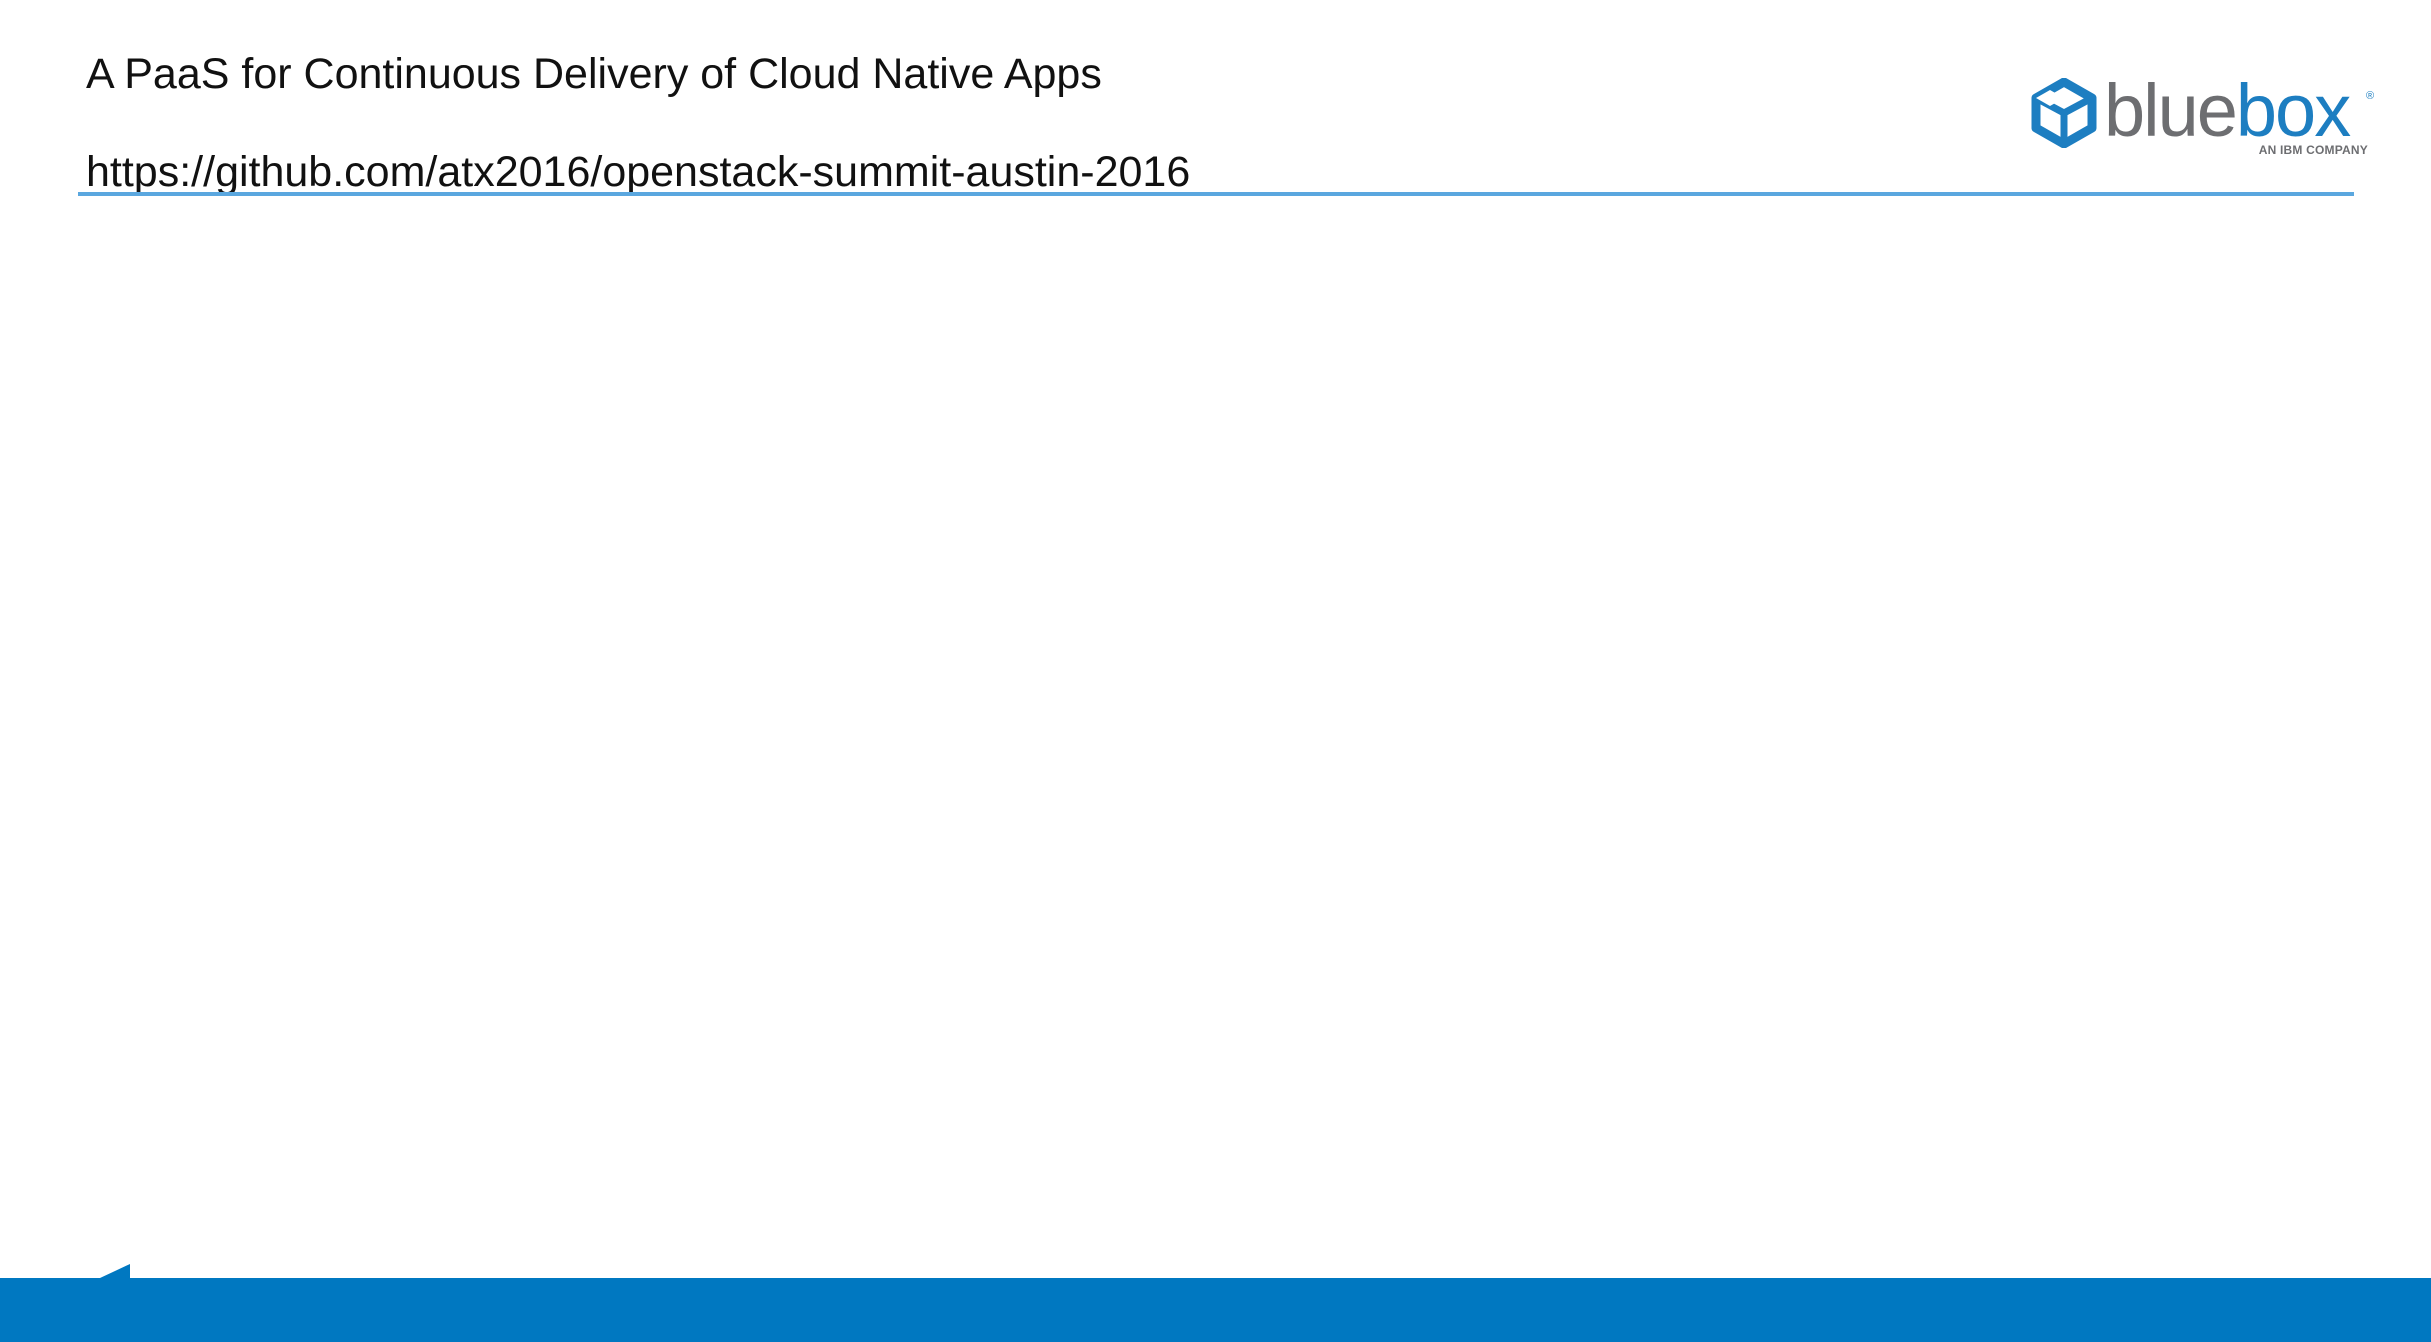 The height and width of the screenshot is (1342, 2431). Describe the element at coordinates (1215, 1303) in the screenshot. I see `footer-band` at that location.